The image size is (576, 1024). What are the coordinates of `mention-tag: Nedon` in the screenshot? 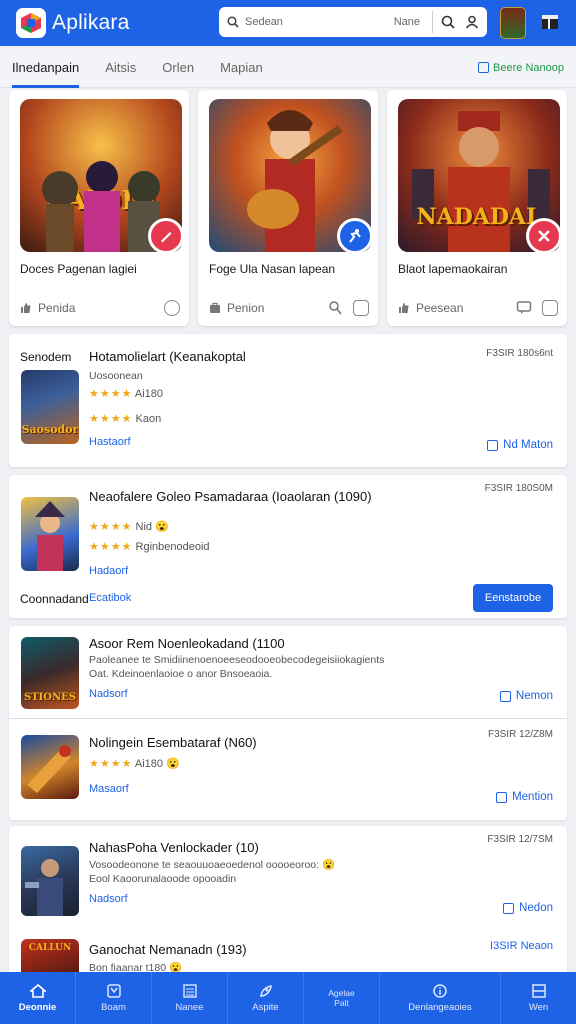 It's located at (528, 908).